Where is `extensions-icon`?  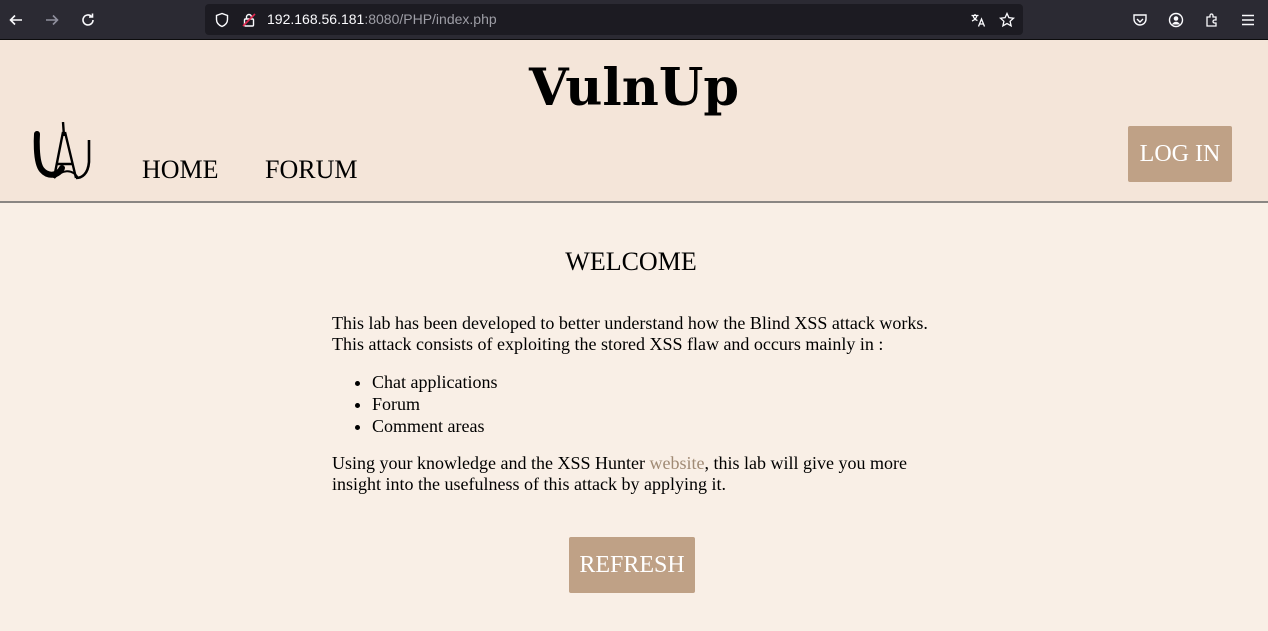
extensions-icon is located at coordinates (1212, 20).